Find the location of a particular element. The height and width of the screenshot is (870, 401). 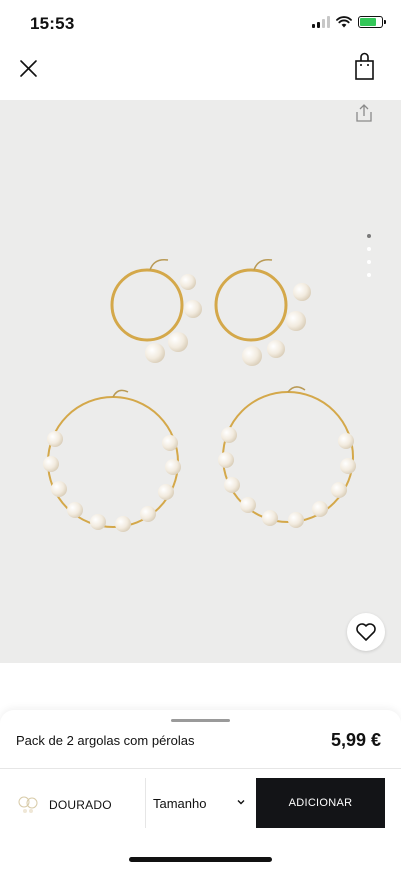

close-button is located at coordinates (29, 67).